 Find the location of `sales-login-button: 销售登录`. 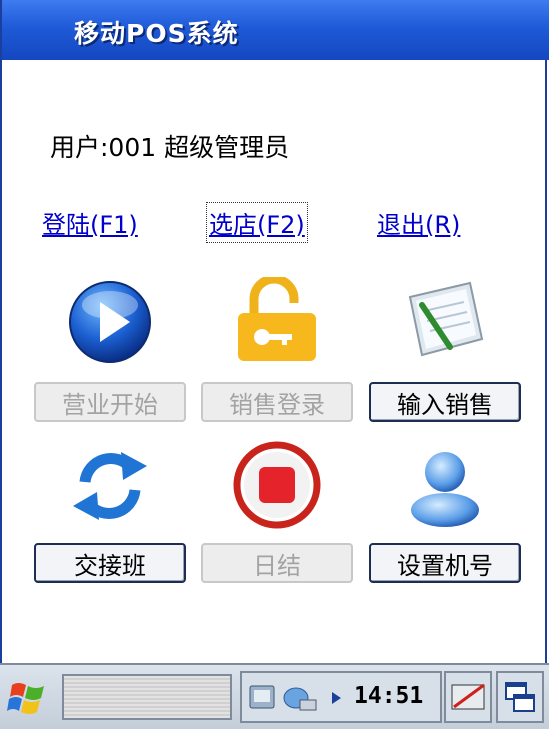

sales-login-button: 销售登录 is located at coordinates (277, 402).